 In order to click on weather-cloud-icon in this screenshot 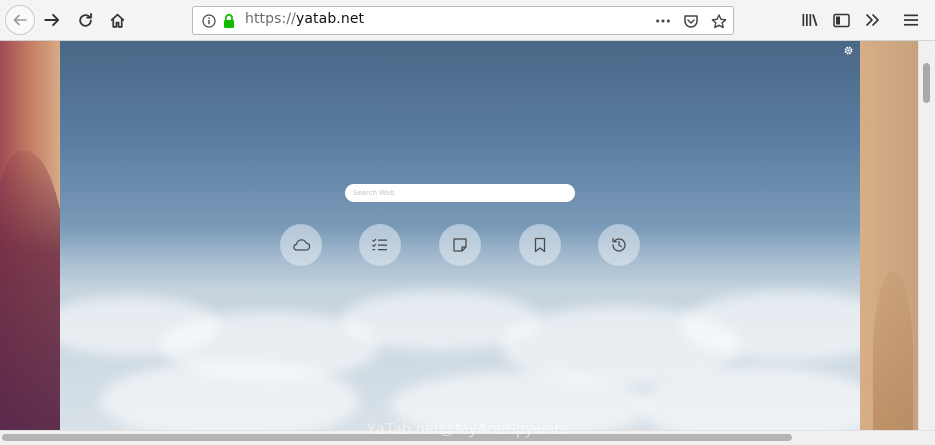, I will do `click(302, 245)`.